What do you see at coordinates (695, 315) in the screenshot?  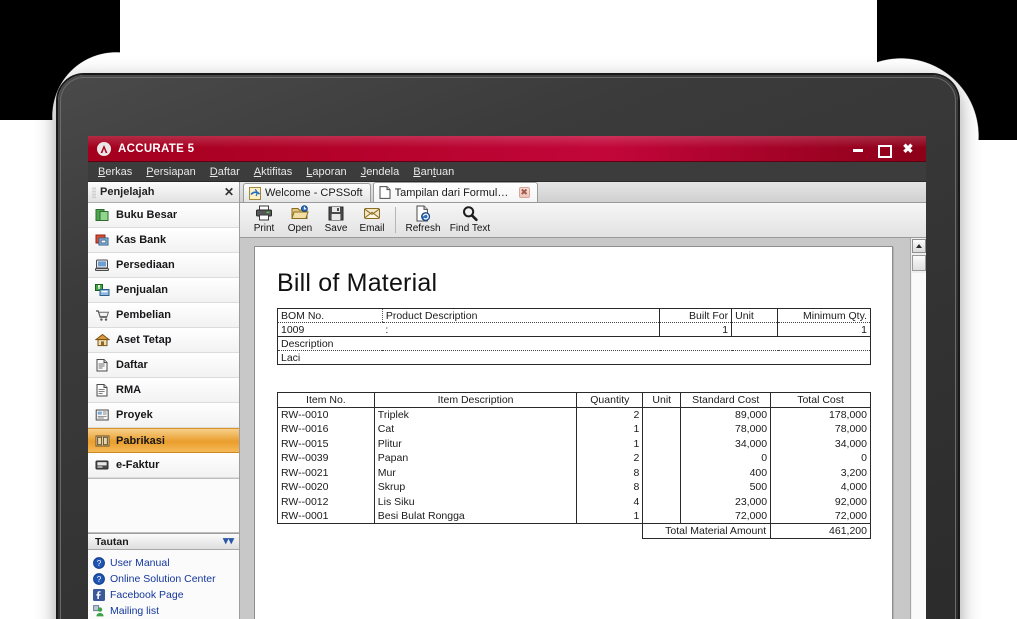 I see `bom-col-built-for: Built For` at bounding box center [695, 315].